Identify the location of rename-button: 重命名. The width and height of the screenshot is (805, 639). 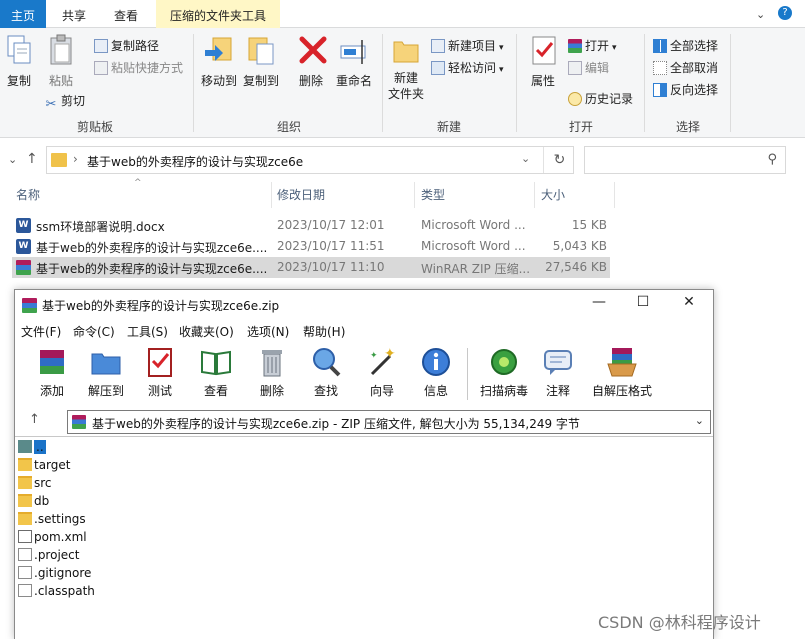
(354, 61).